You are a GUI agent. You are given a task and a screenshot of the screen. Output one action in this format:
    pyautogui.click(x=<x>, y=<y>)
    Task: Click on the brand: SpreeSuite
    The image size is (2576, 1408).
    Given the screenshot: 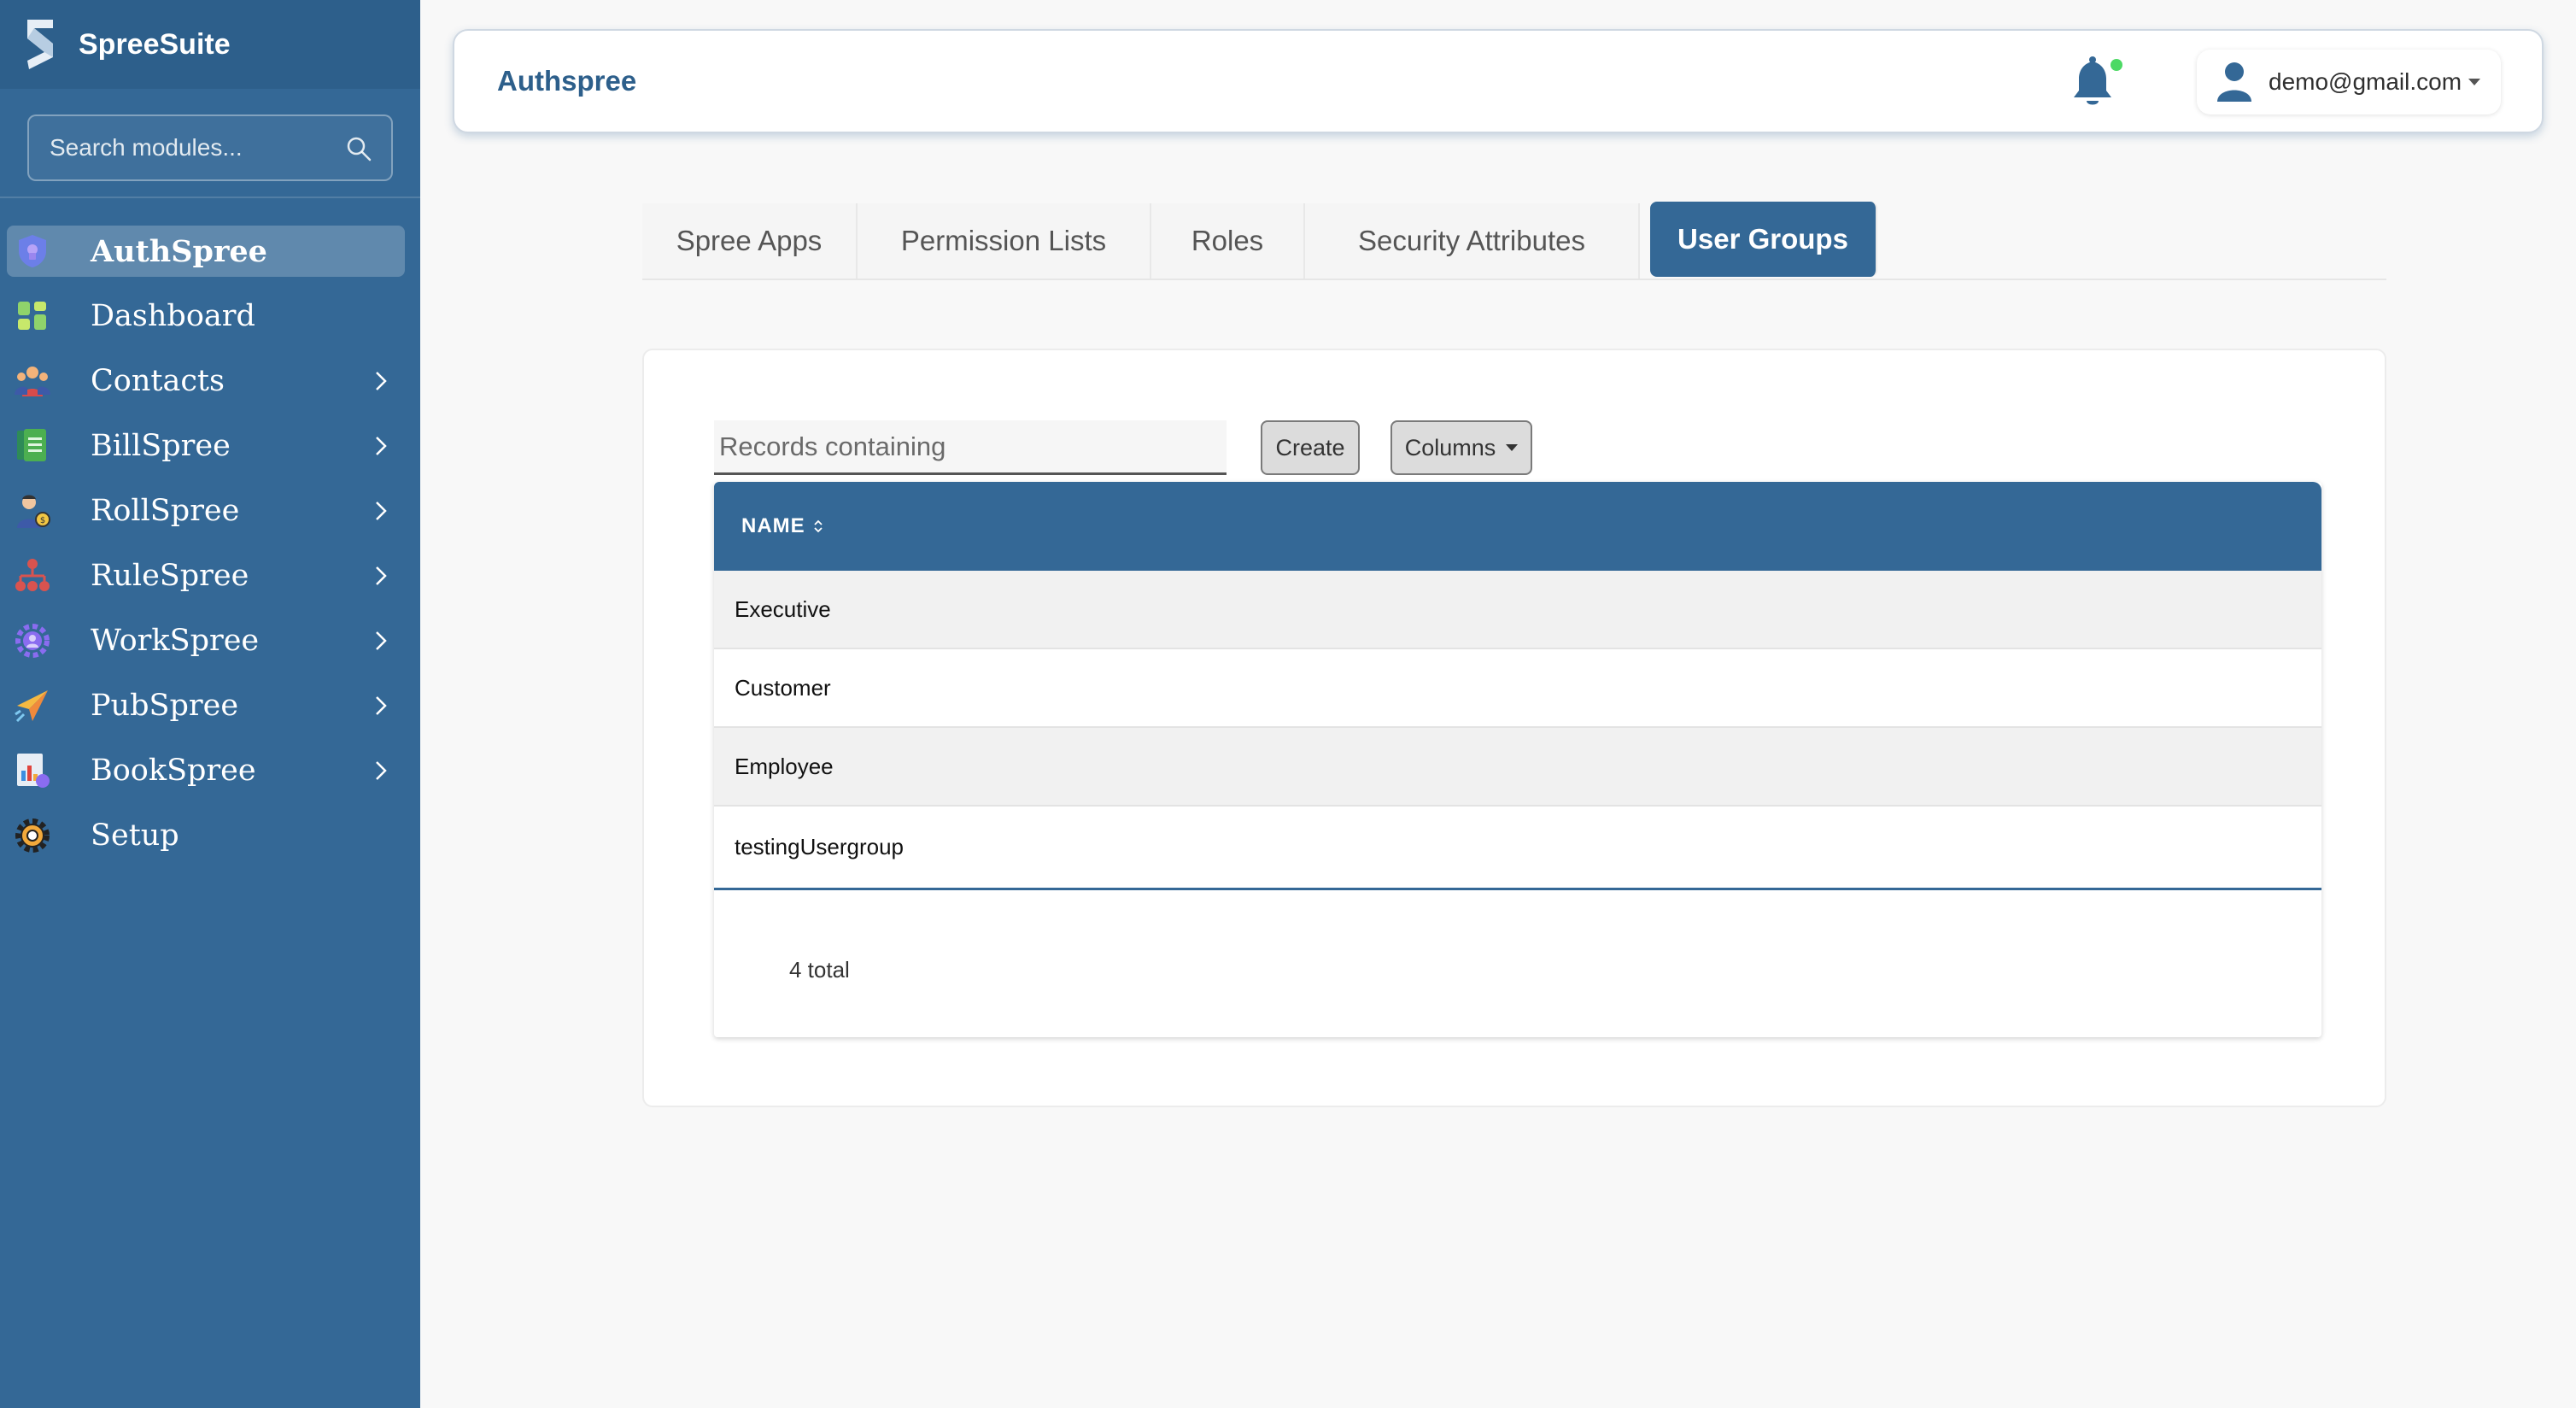 What is the action you would take?
    pyautogui.click(x=210, y=44)
    